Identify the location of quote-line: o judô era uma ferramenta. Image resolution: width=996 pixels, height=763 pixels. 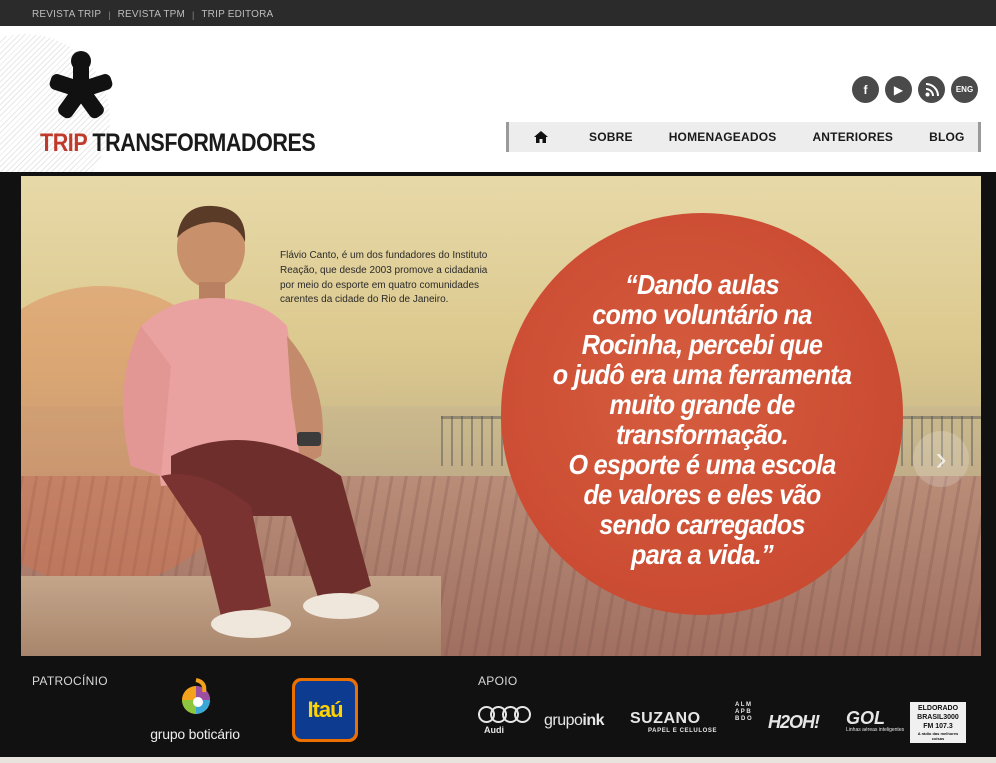
(702, 374).